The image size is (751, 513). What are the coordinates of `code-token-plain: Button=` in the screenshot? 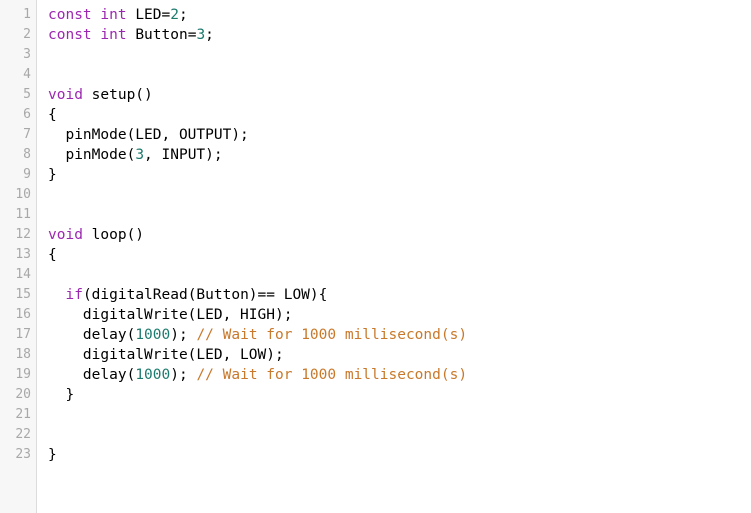 It's located at (161, 35).